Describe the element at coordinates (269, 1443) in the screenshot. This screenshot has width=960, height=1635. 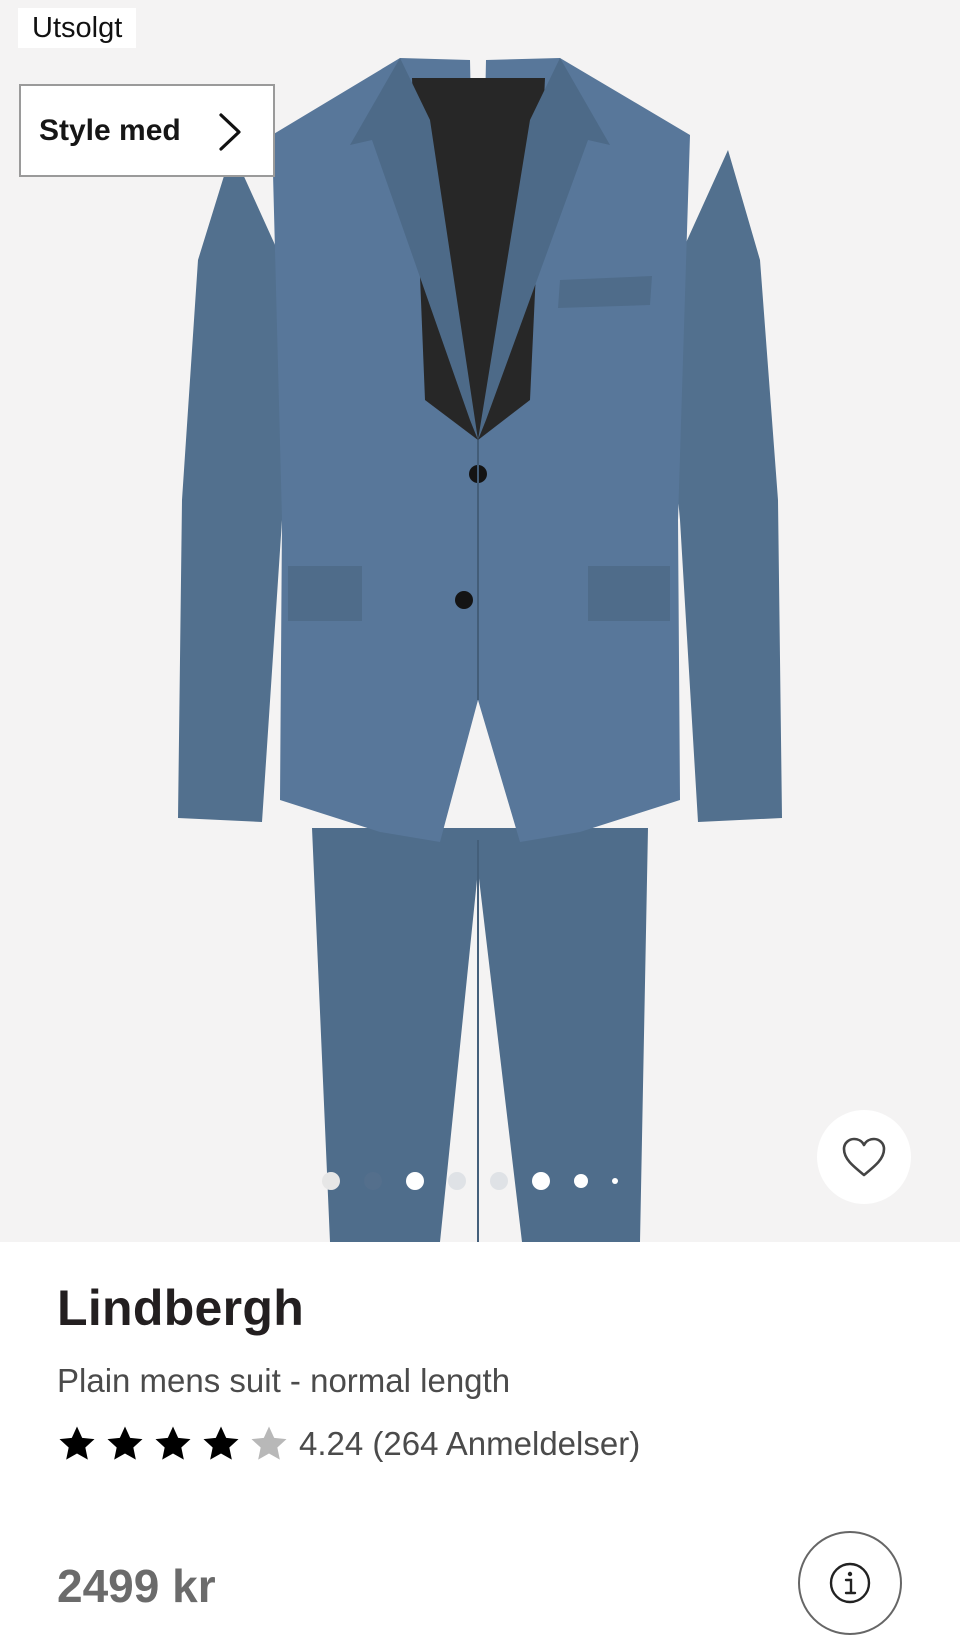
I see `star-empty-icon` at that location.